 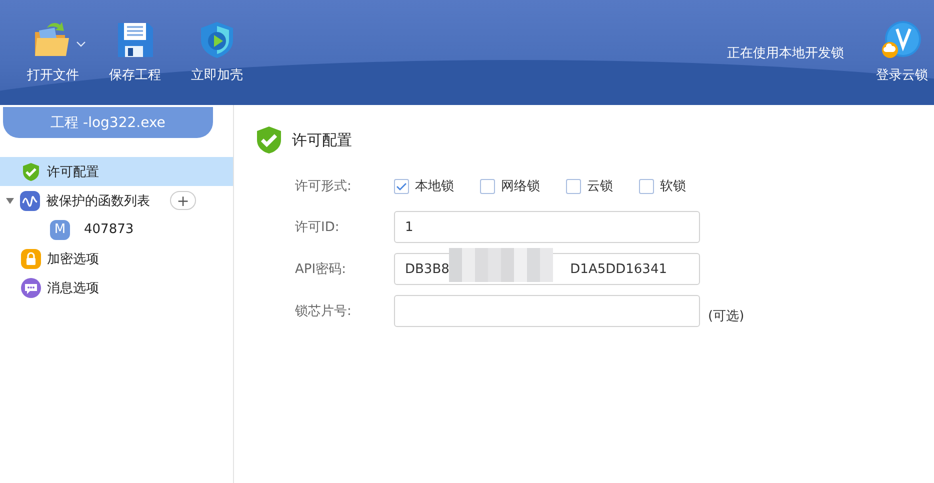 What do you see at coordinates (81, 44) in the screenshot?
I see `caret-icon` at bounding box center [81, 44].